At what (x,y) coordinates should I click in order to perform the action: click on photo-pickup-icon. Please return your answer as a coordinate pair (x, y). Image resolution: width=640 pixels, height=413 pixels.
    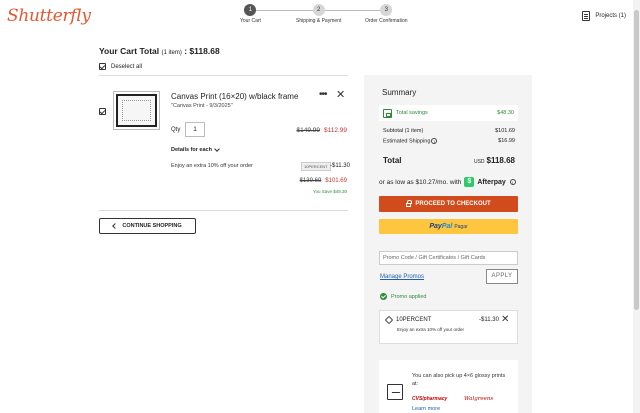
    Looking at the image, I should click on (395, 392).